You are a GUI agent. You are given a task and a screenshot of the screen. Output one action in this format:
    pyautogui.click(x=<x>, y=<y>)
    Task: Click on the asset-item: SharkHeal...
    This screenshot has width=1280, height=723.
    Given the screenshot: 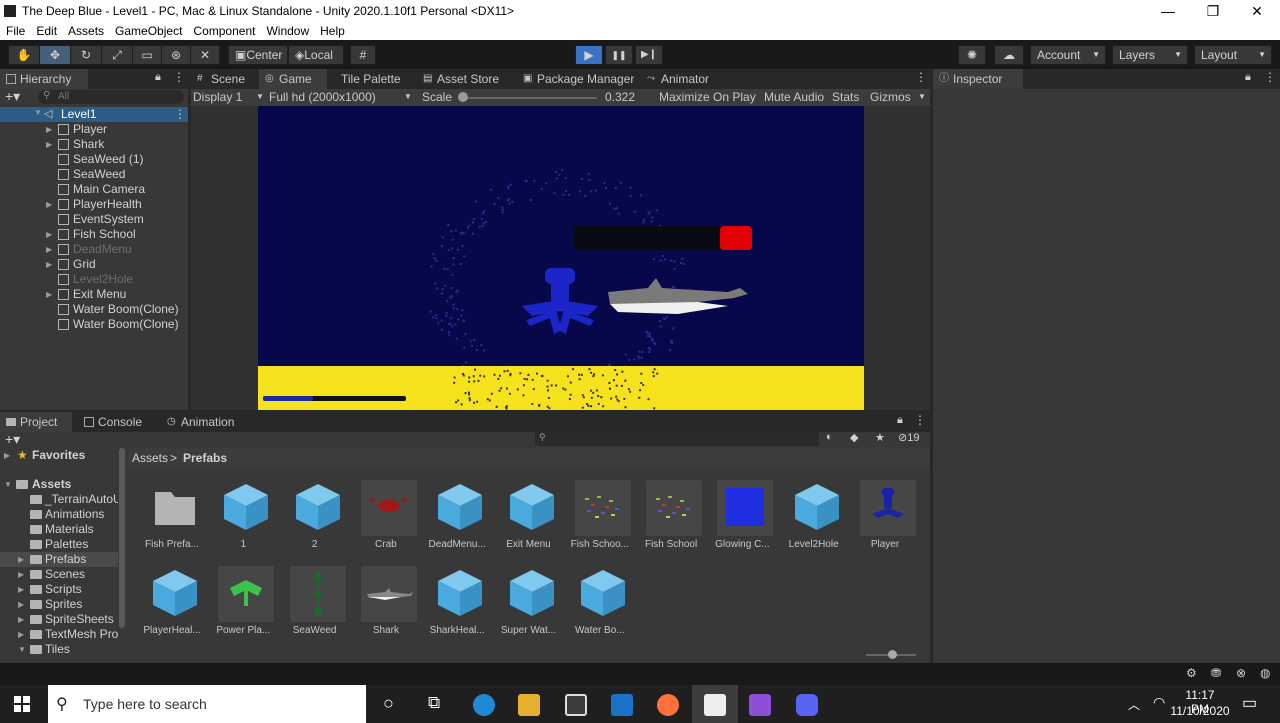 What is the action you would take?
    pyautogui.click(x=457, y=606)
    